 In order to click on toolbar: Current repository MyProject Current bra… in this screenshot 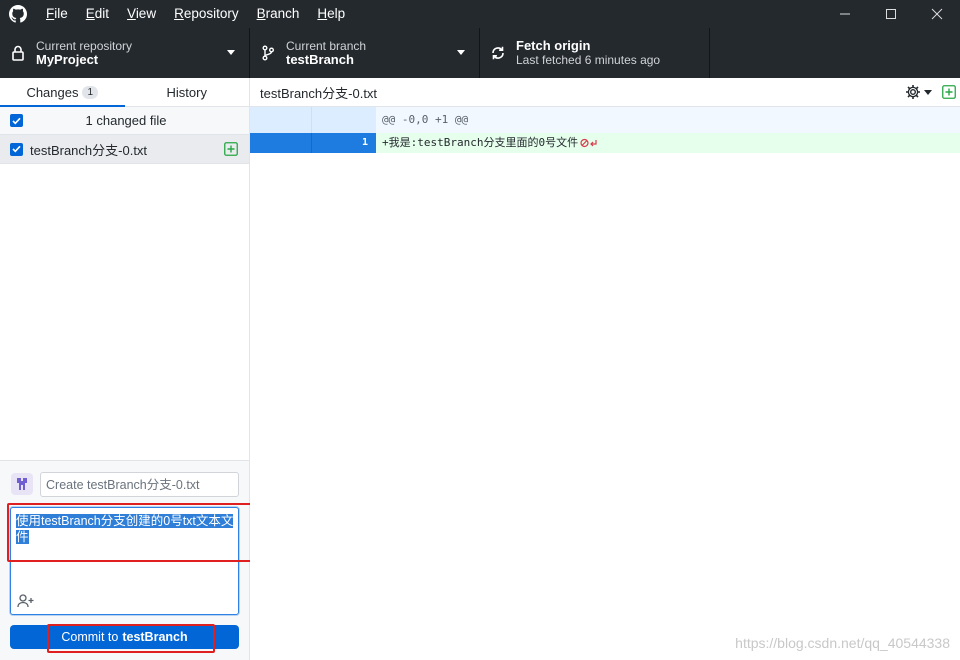, I will do `click(480, 53)`.